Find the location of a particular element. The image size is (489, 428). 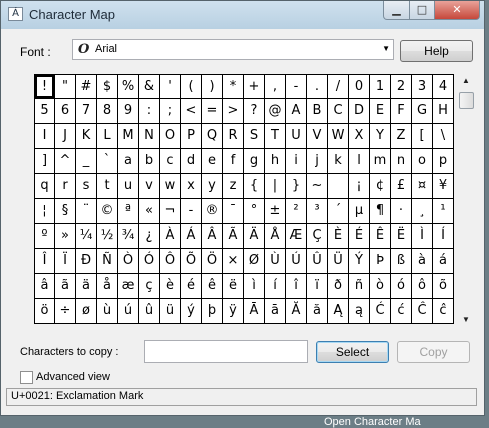

char-cell: Ï is located at coordinates (65, 261).